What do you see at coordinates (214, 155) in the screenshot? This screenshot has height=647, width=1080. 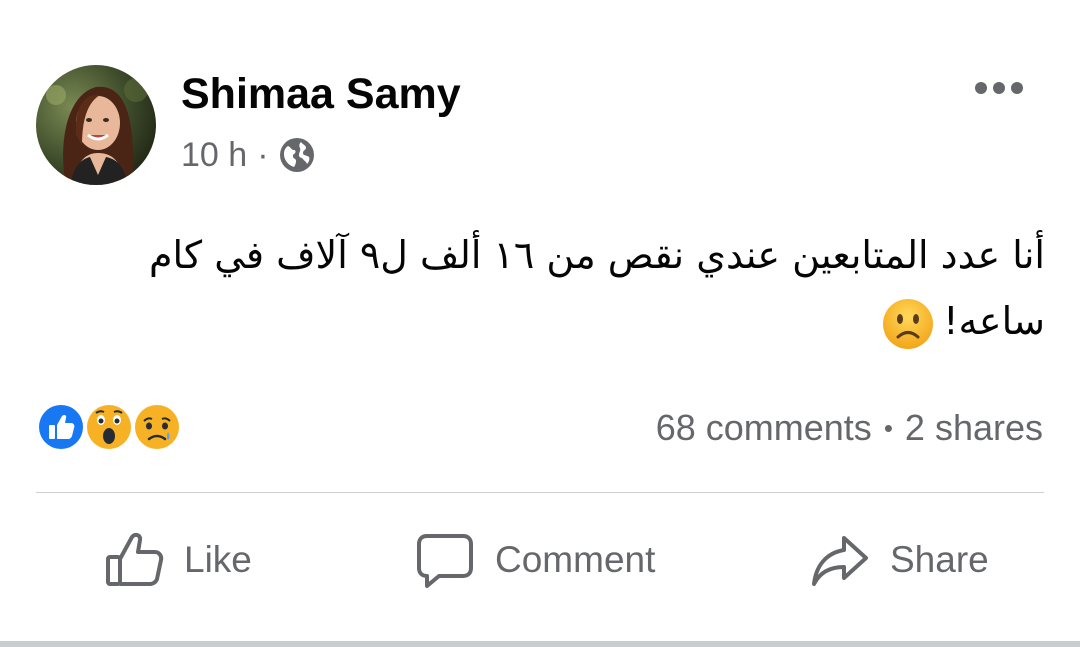 I see `post-time: 10 h` at bounding box center [214, 155].